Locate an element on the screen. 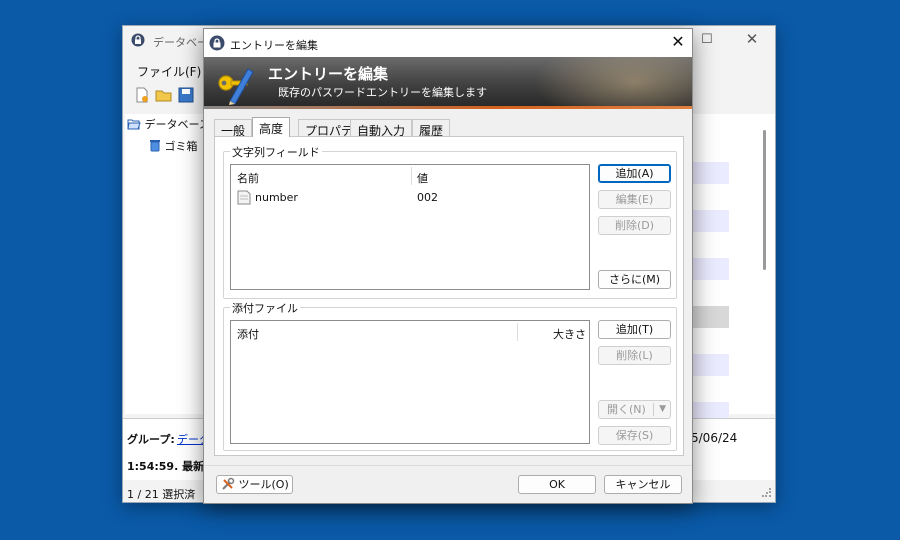  table-row: number 002 is located at coordinates (410, 198).